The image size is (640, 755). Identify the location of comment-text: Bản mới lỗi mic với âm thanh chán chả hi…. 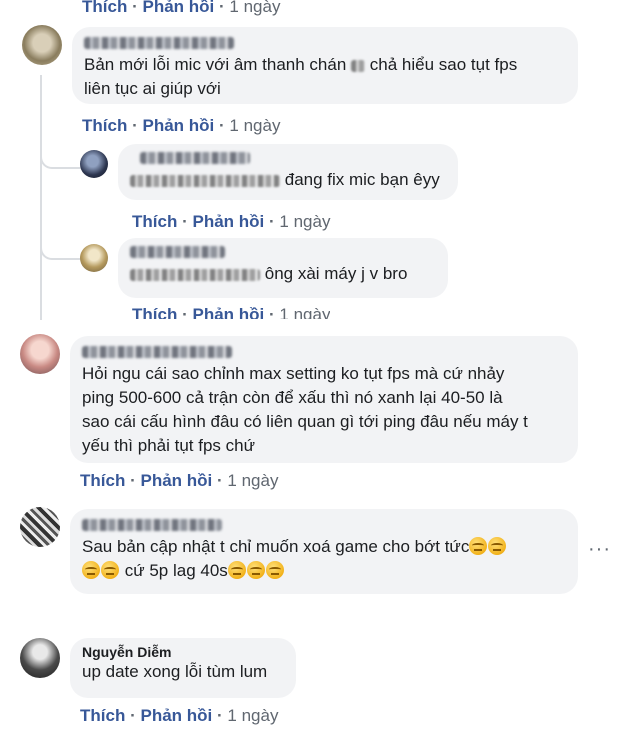
(301, 76).